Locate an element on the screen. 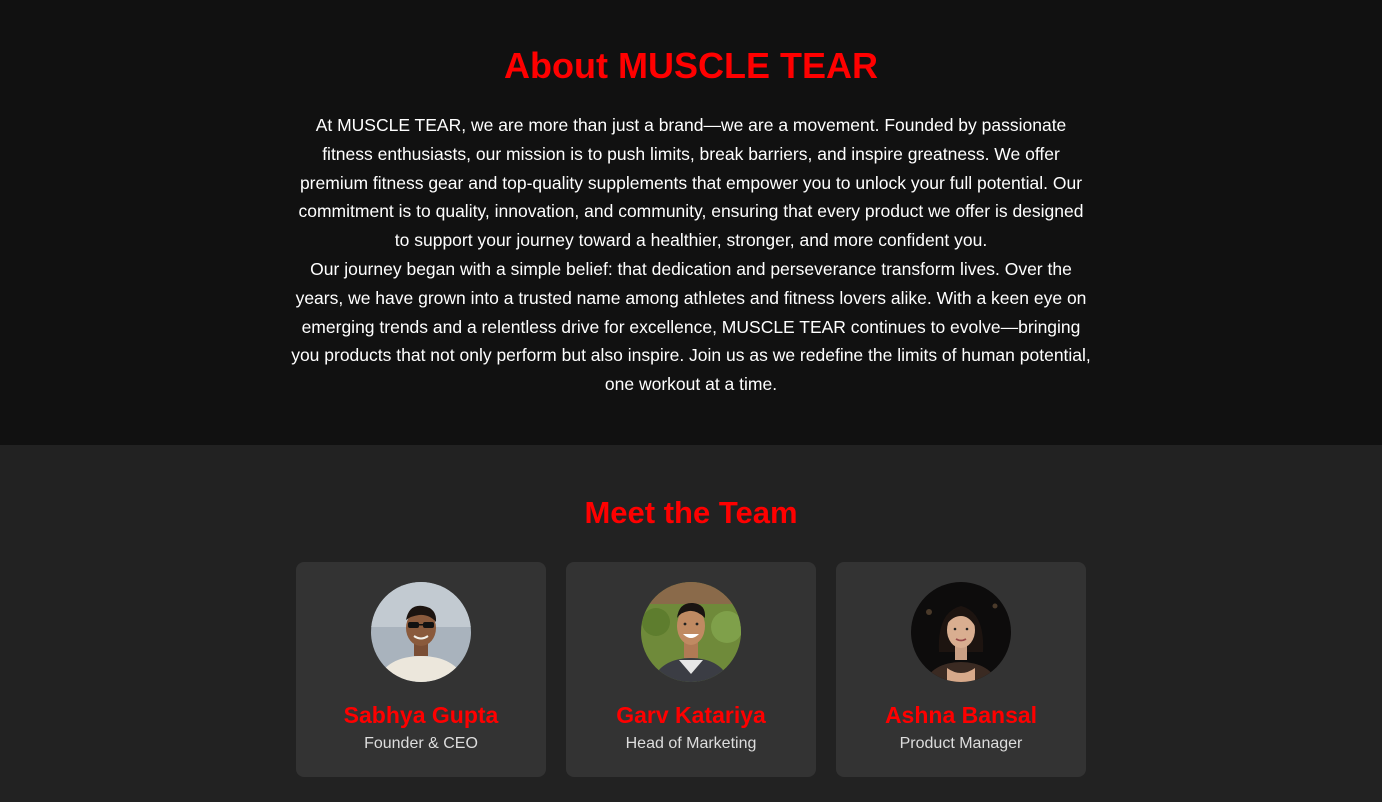 The width and height of the screenshot is (1382, 802). about-title: About MUSCLE TEAR is located at coordinates (691, 65).